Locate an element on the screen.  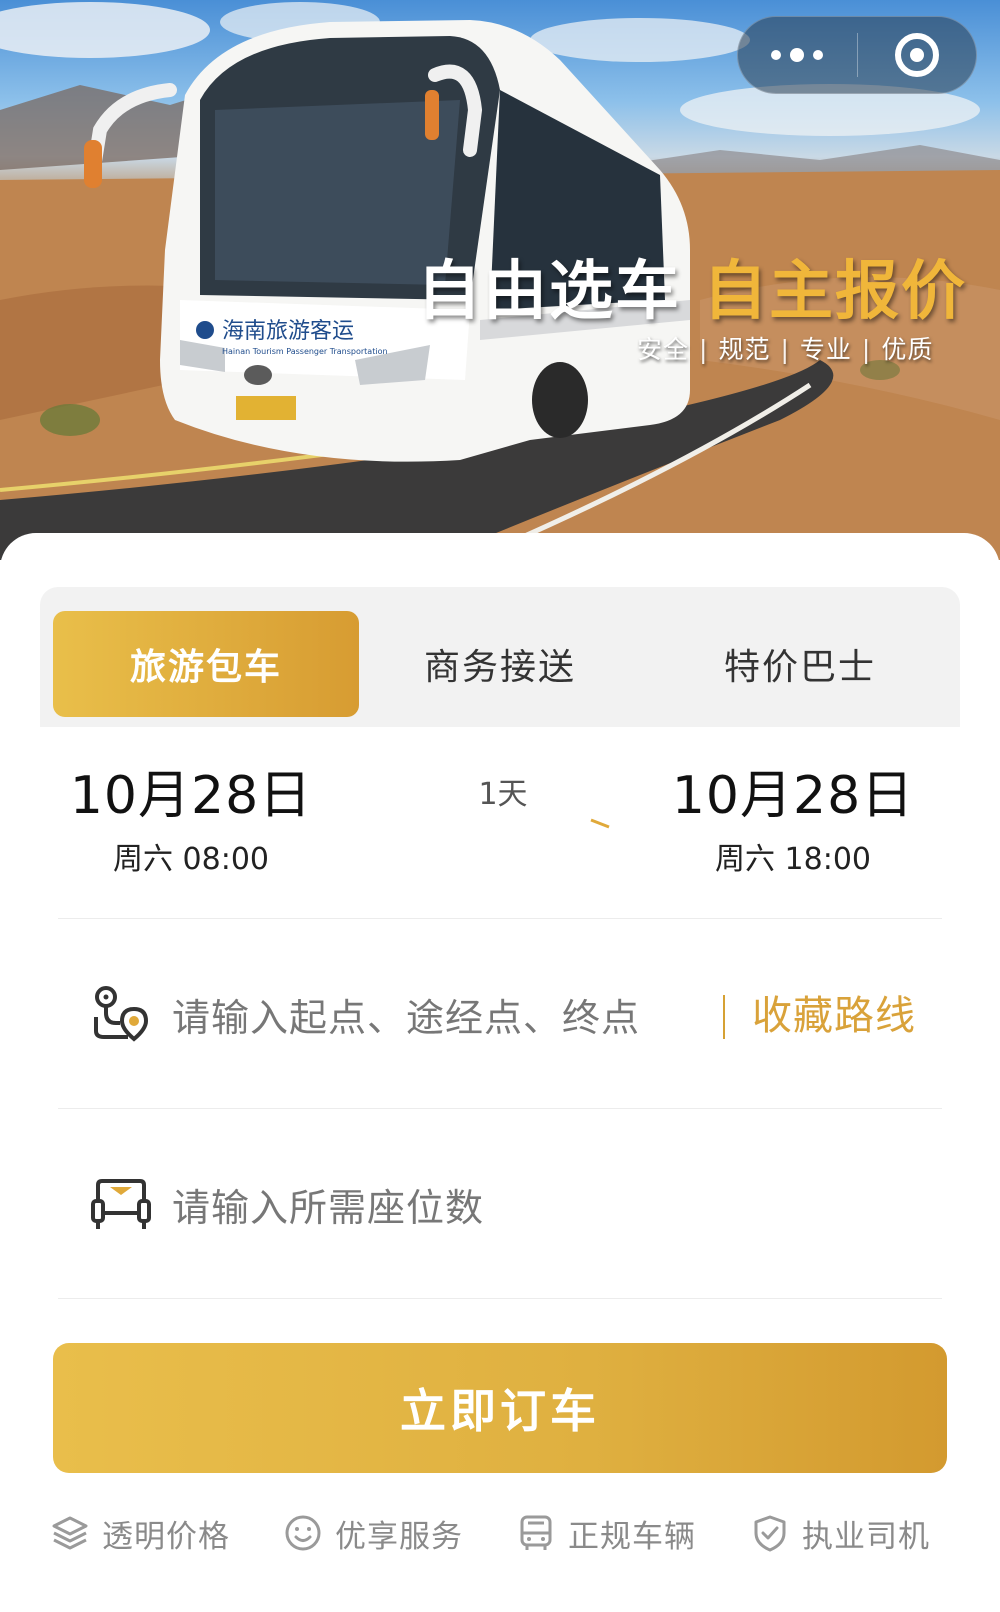
hero-tags: 安全 | 规范 | 专业 | 优质 is located at coordinates (785, 349).